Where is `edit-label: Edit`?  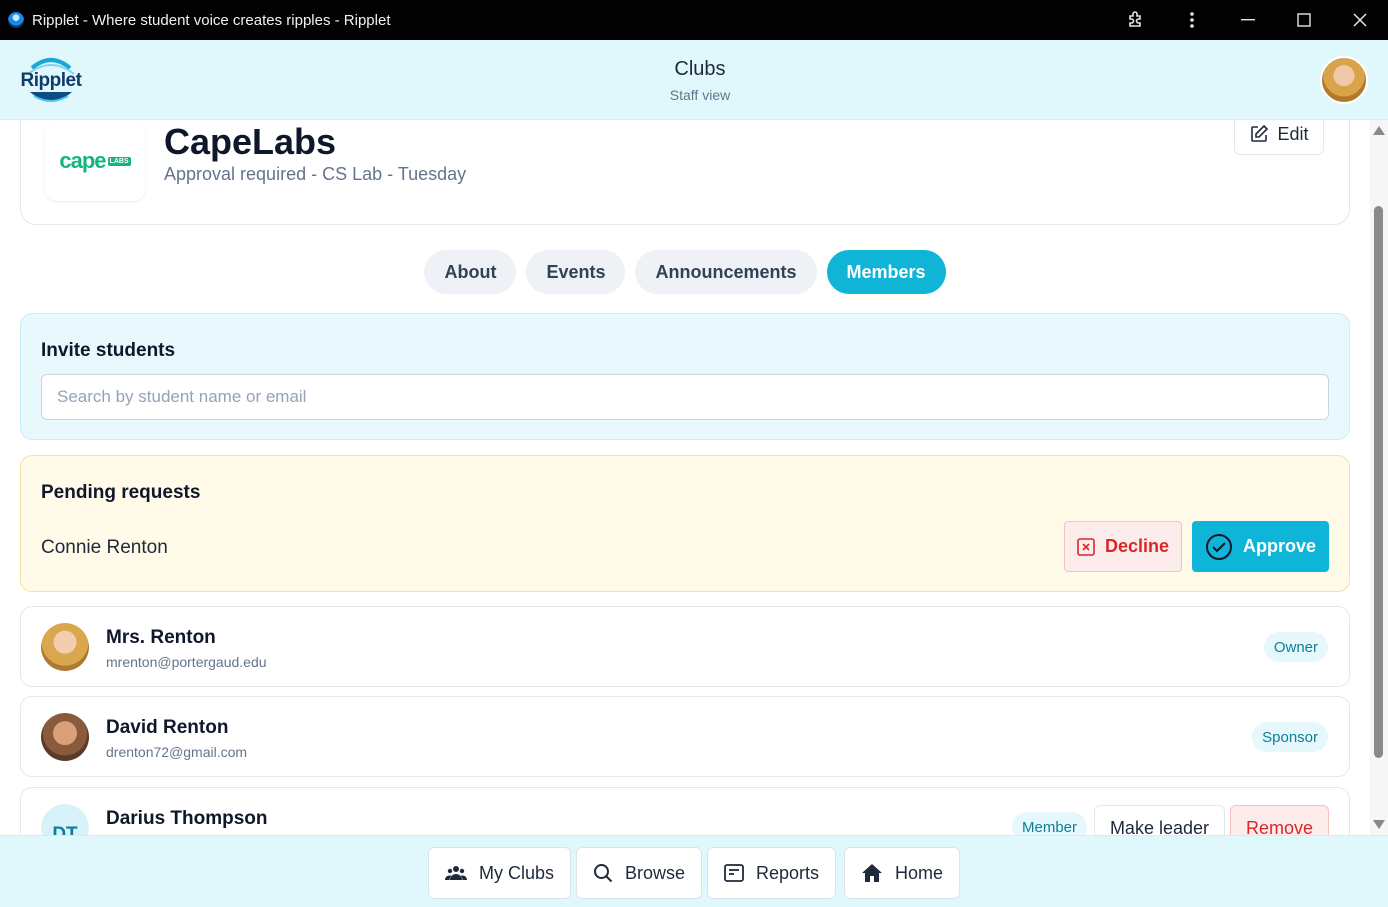
edit-label: Edit is located at coordinates (1293, 133).